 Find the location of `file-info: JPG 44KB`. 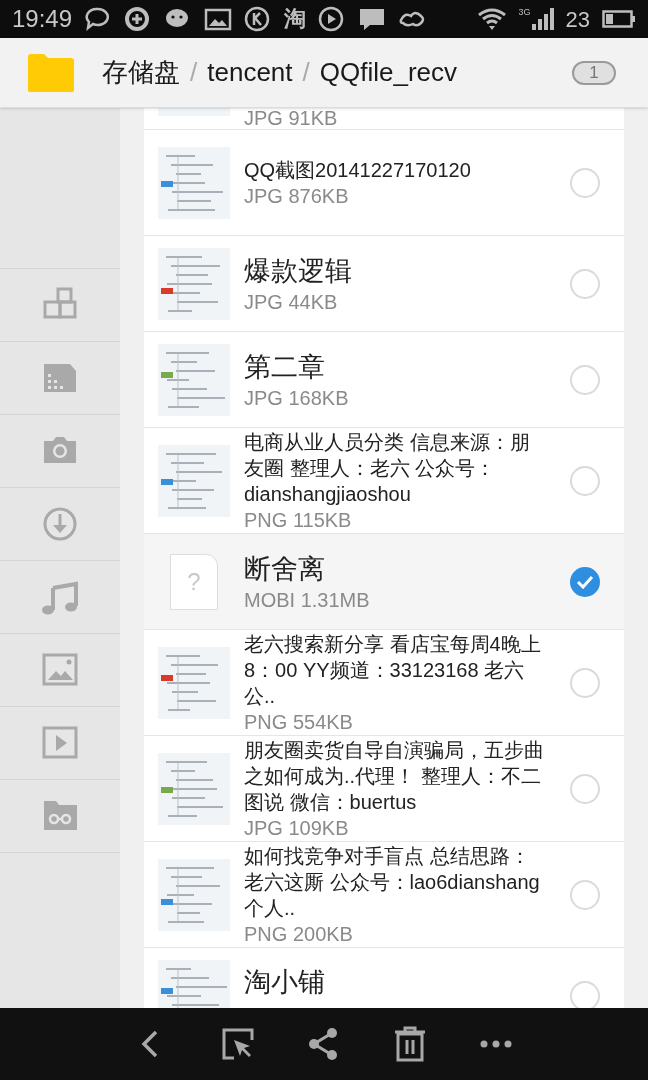

file-info: JPG 44KB is located at coordinates (291, 302).